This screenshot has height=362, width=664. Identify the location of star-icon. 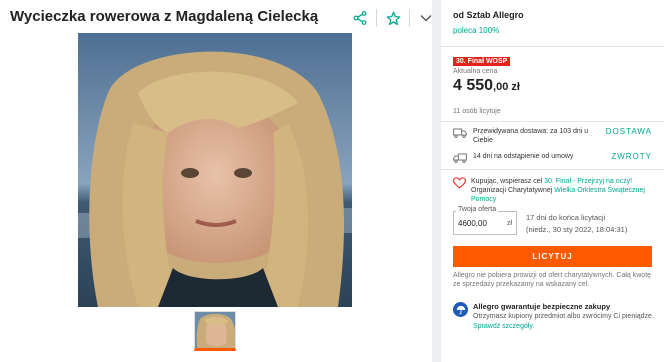
(393, 18).